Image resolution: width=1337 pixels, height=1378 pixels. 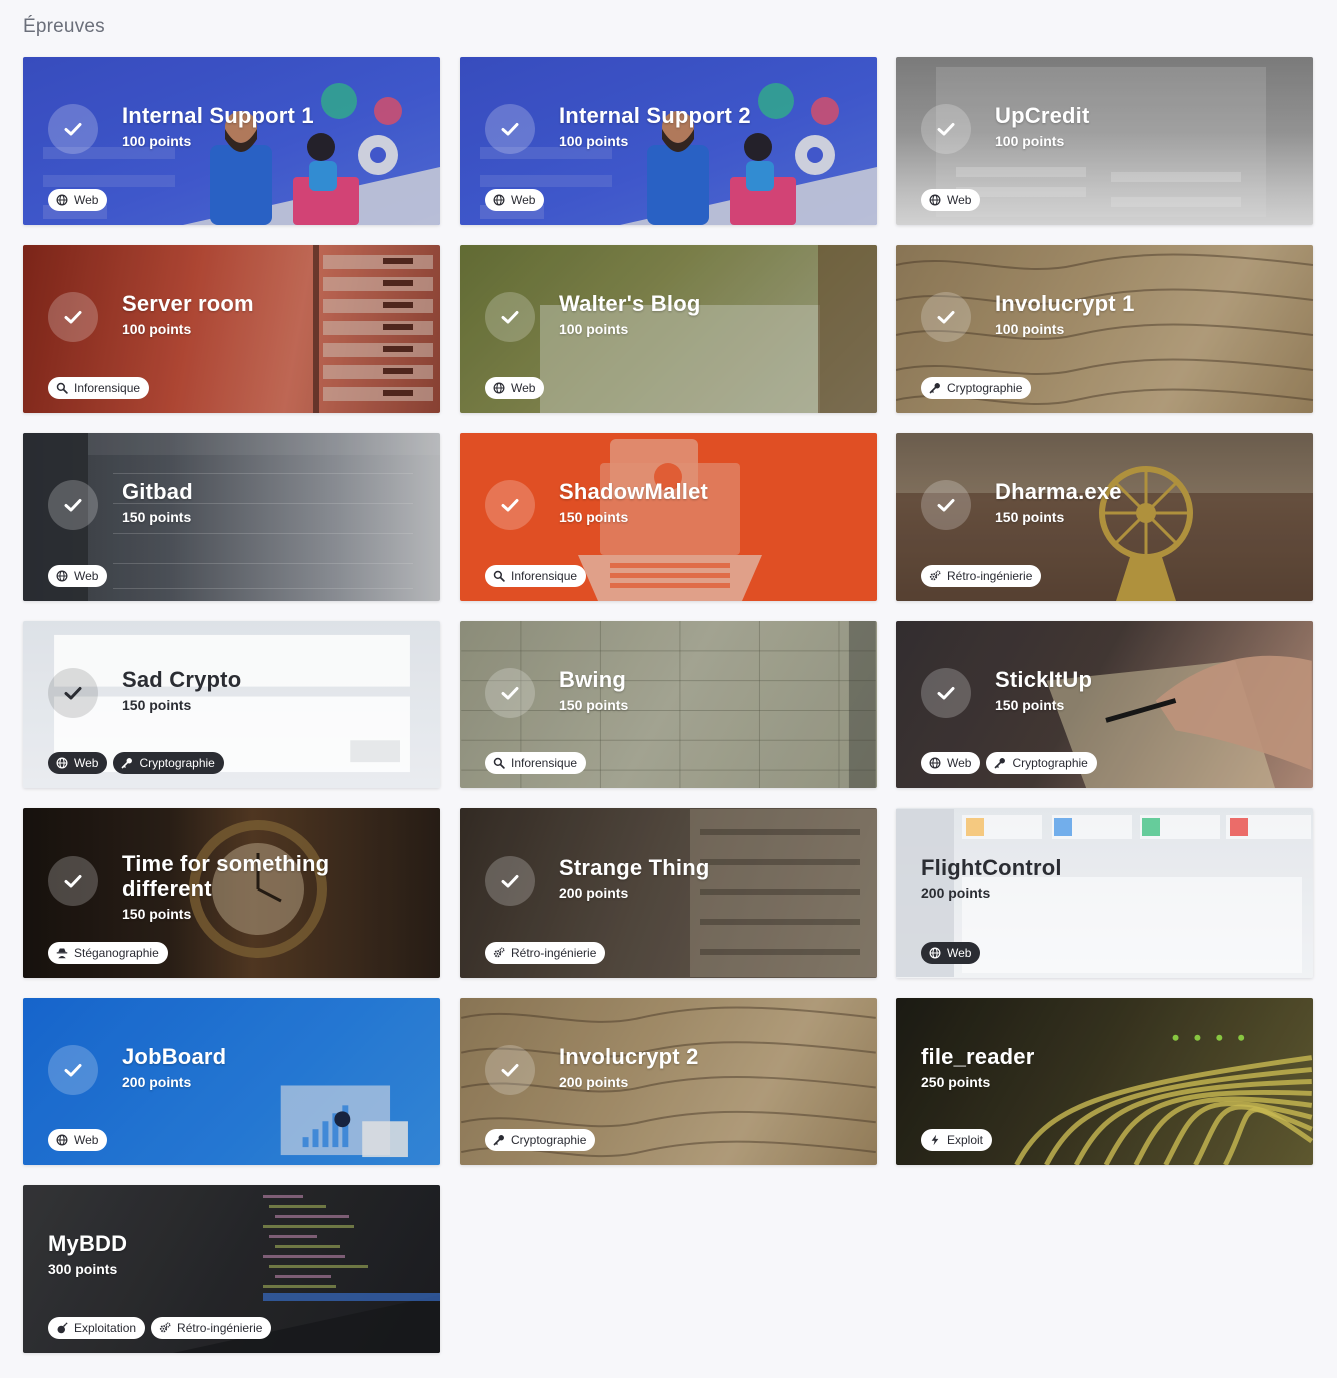 What do you see at coordinates (267, 126) in the screenshot?
I see `card-info: Internal Support 1 100 points` at bounding box center [267, 126].